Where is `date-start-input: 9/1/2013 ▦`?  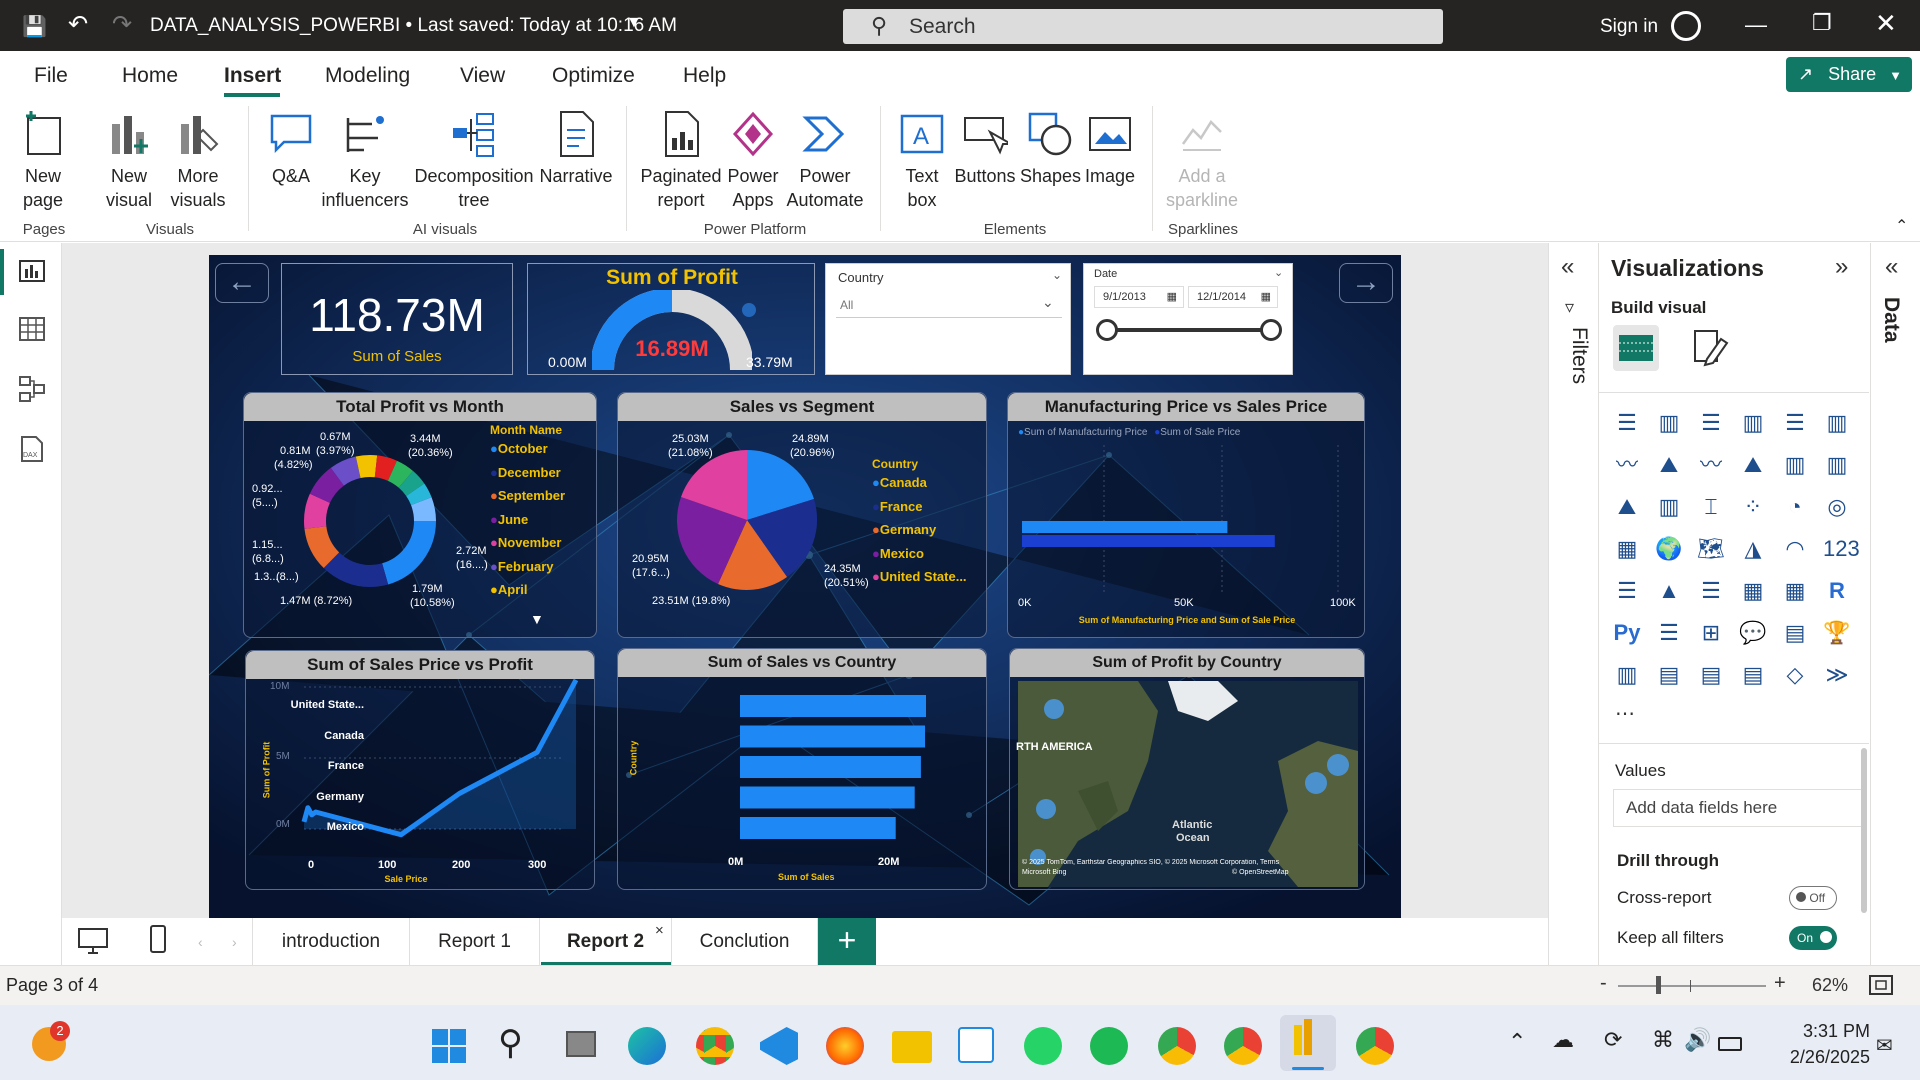 date-start-input: 9/1/2013 ▦ is located at coordinates (1139, 297).